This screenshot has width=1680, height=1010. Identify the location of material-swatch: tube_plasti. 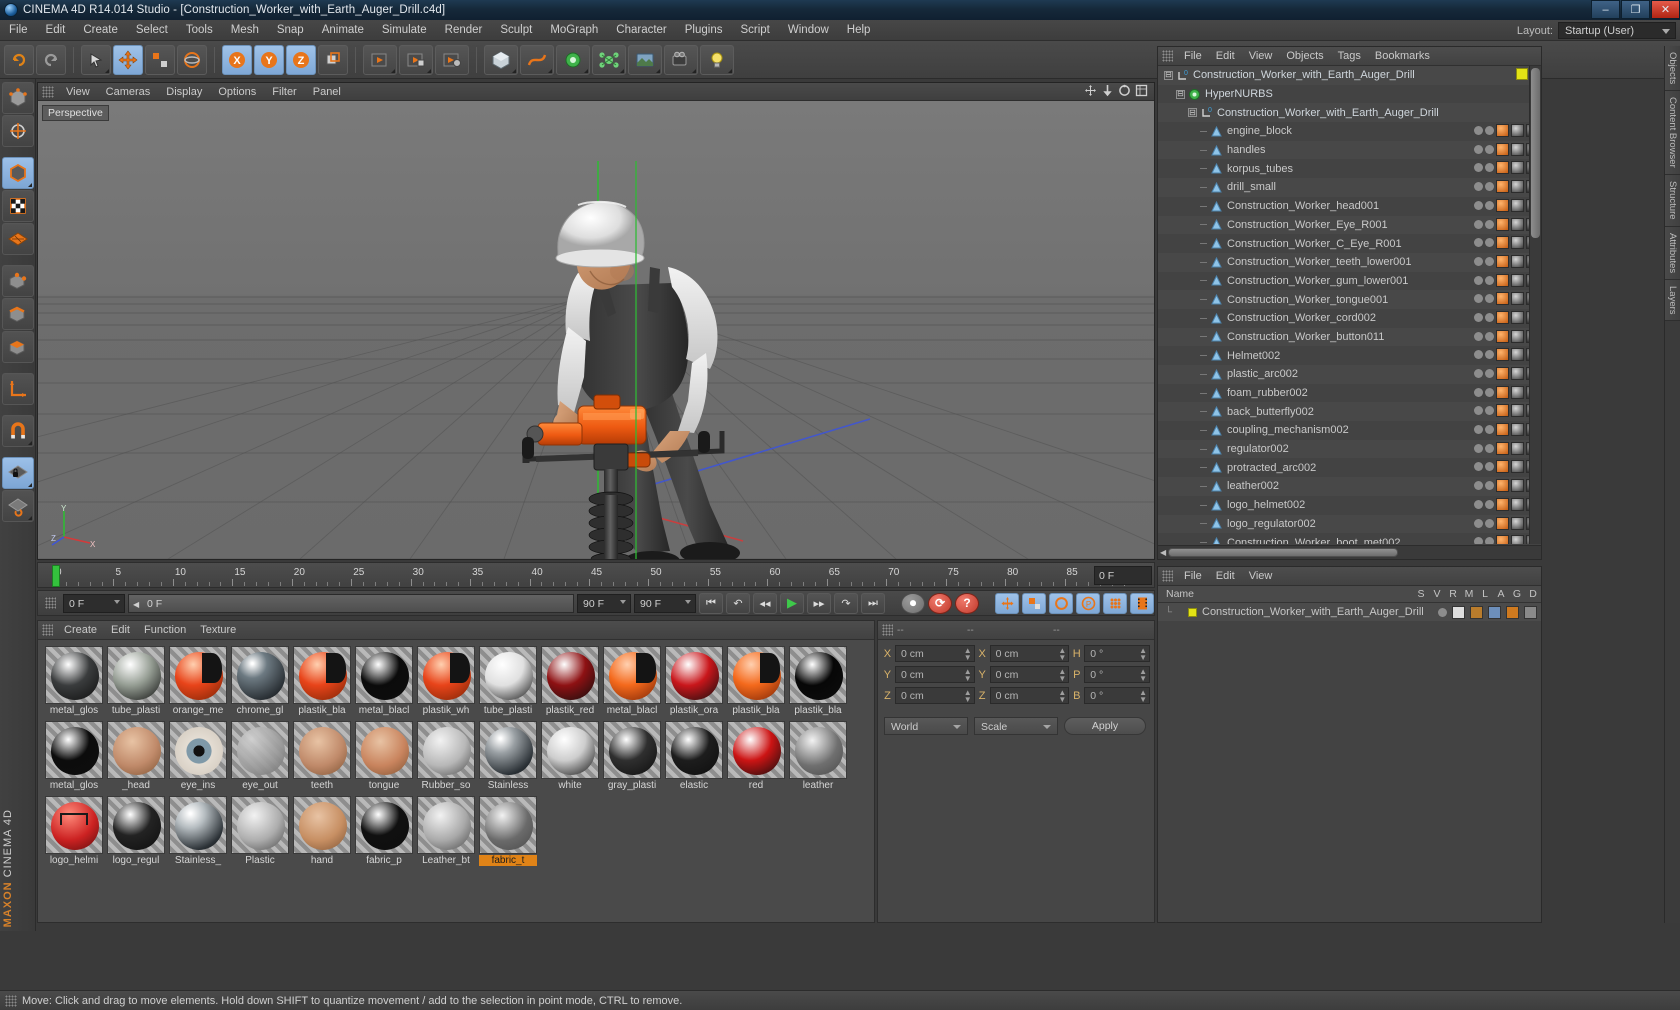
(136, 681).